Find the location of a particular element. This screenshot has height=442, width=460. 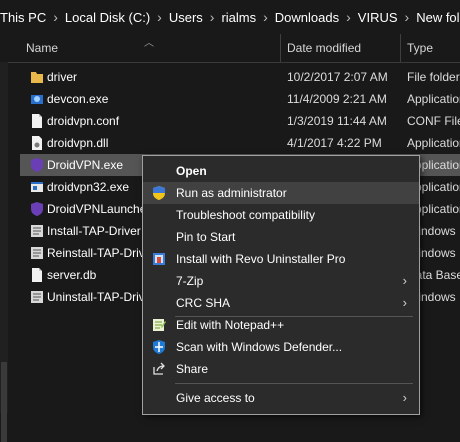

file-name: DroidVPNLauncher is located at coordinates (99, 209).